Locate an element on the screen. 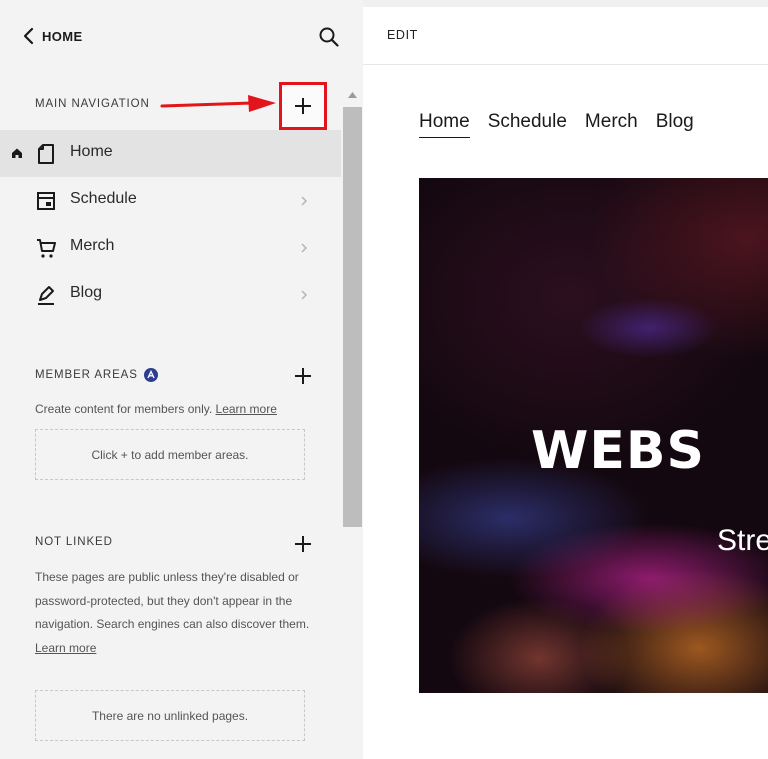  chevron-left-icon is located at coordinates (28, 36).